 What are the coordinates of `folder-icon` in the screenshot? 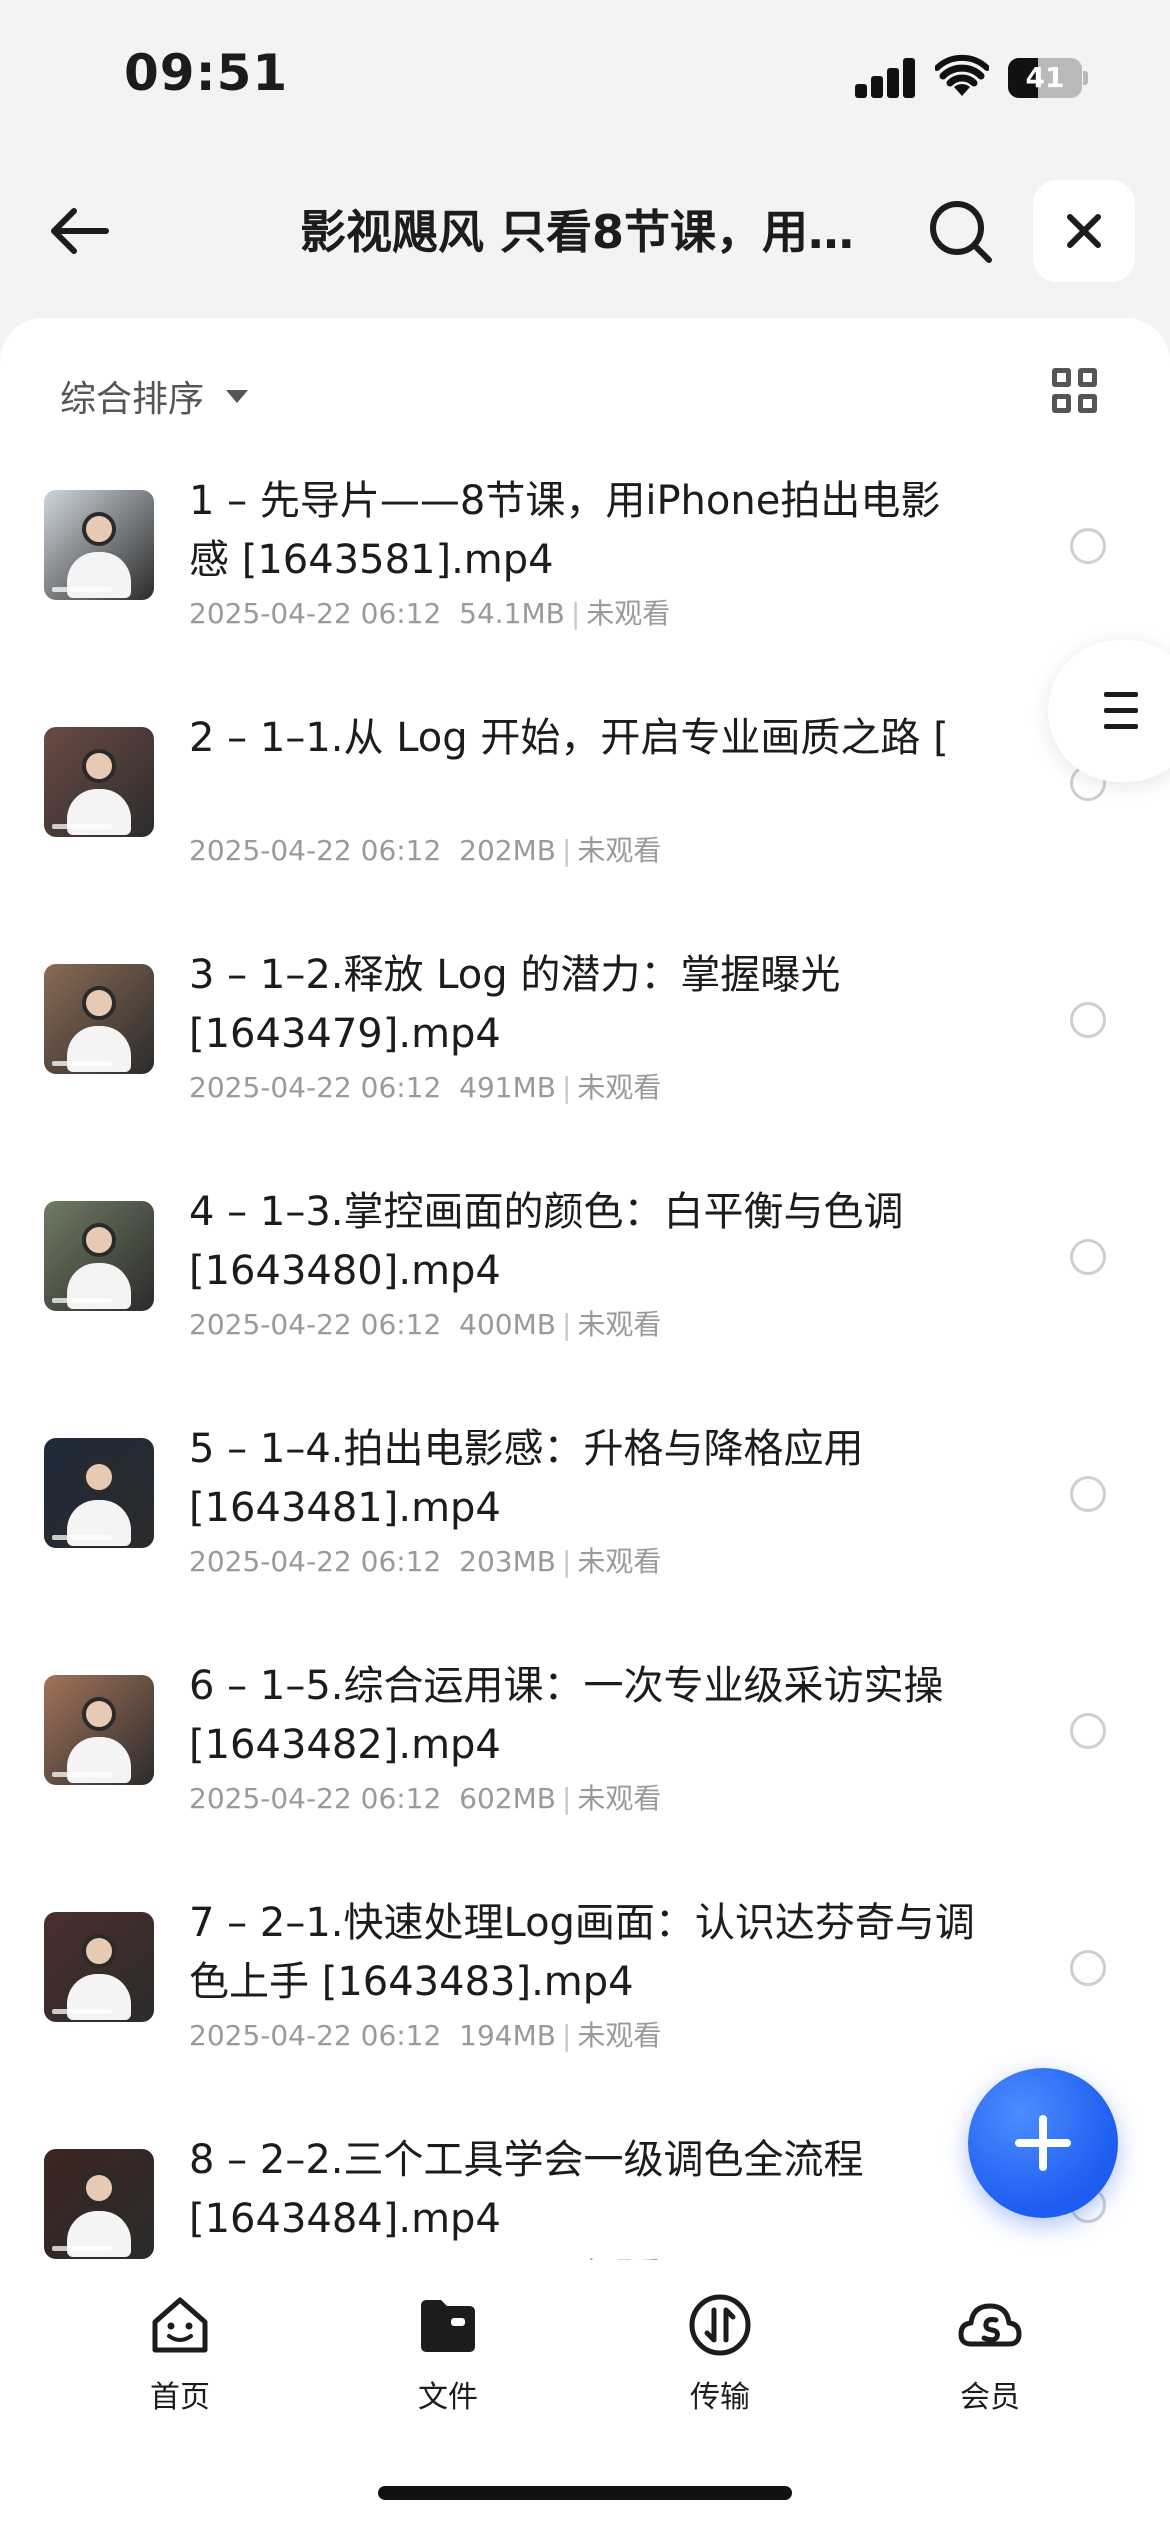 It's located at (448, 2326).